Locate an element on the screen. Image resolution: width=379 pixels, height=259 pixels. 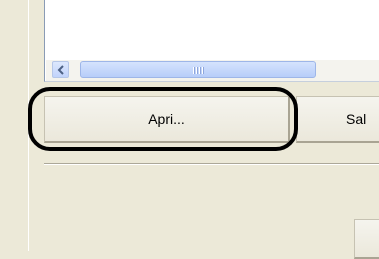
bottom-button is located at coordinates (366, 239).